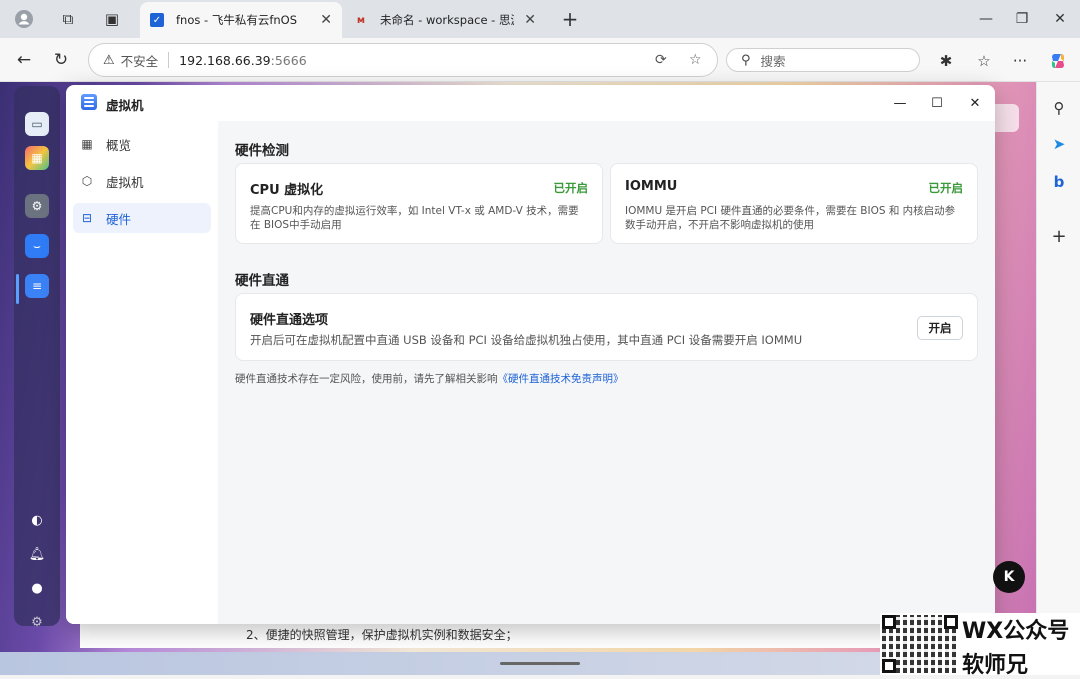 This screenshot has width=1080, height=679. What do you see at coordinates (169, 60) in the screenshot?
I see `divider` at bounding box center [169, 60].